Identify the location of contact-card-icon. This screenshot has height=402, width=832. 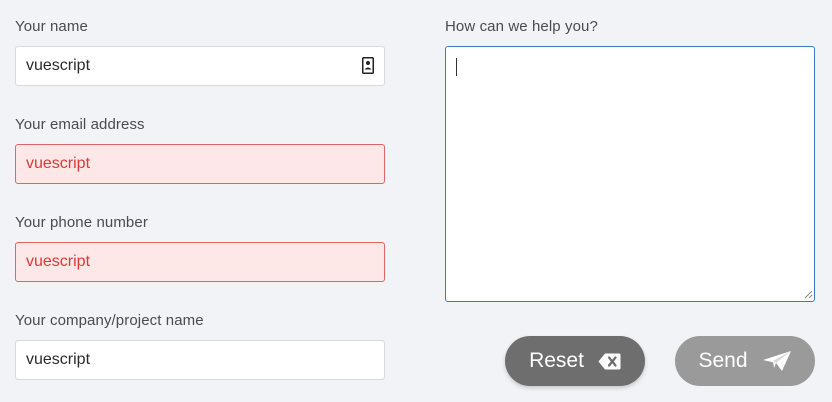
(368, 65).